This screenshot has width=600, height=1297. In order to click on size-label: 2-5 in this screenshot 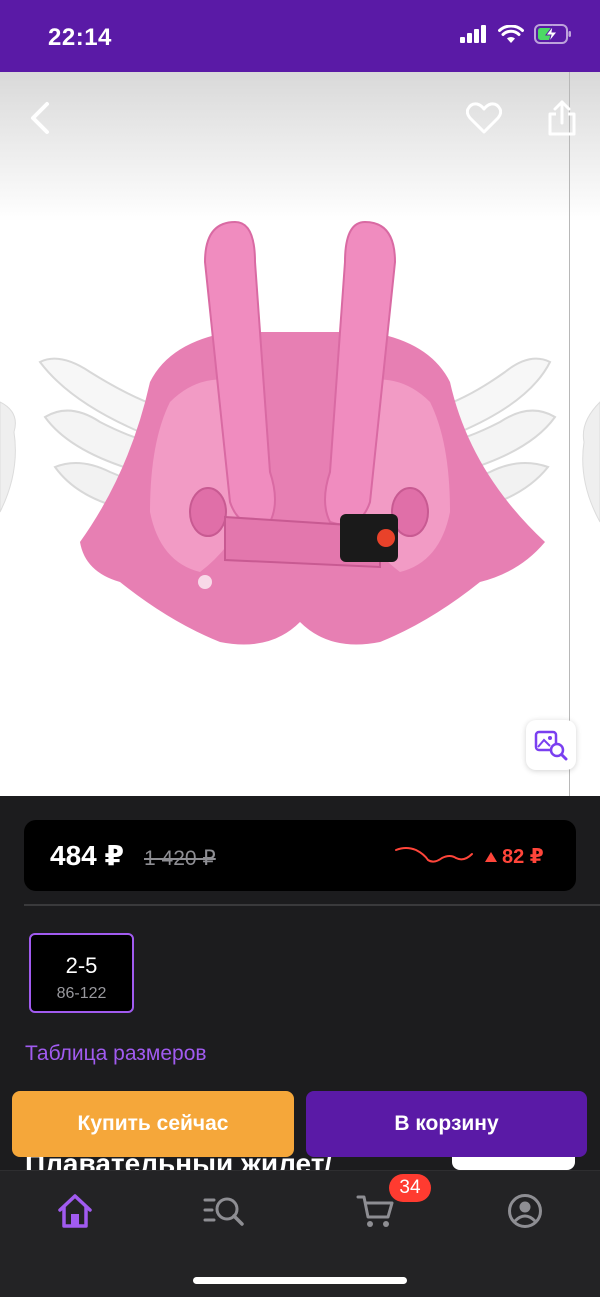, I will do `click(81, 965)`.